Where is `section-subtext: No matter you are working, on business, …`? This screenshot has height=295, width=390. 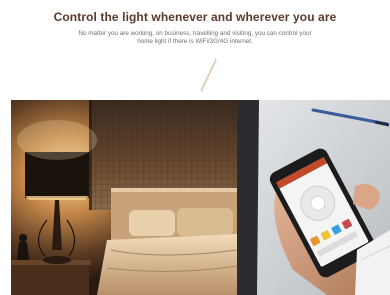 section-subtext: No matter you are working, on business, … is located at coordinates (195, 37).